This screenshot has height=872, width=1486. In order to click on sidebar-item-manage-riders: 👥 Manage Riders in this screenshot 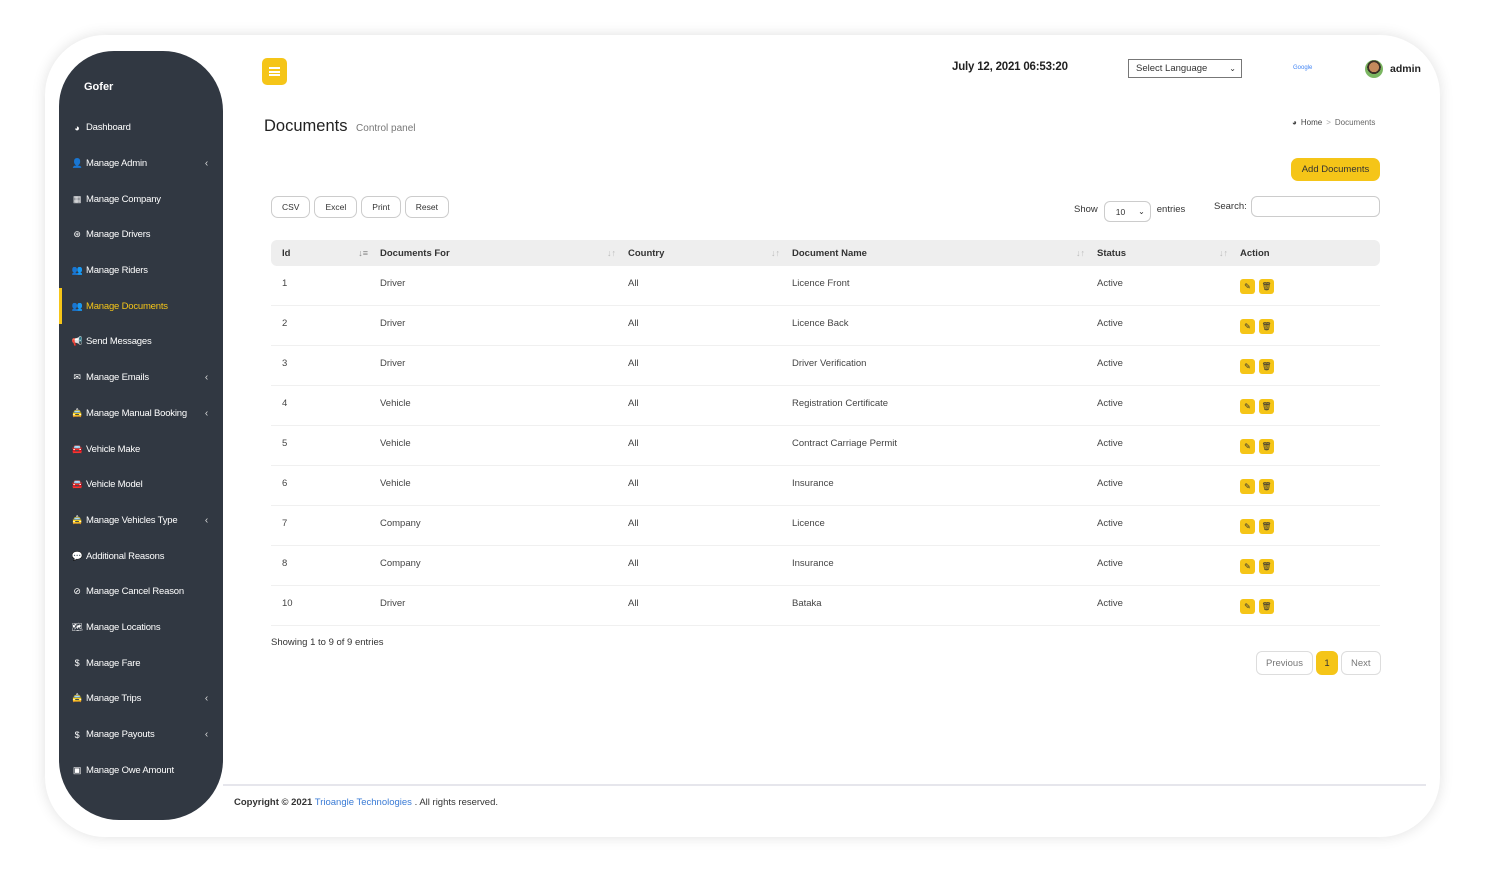, I will do `click(141, 271)`.